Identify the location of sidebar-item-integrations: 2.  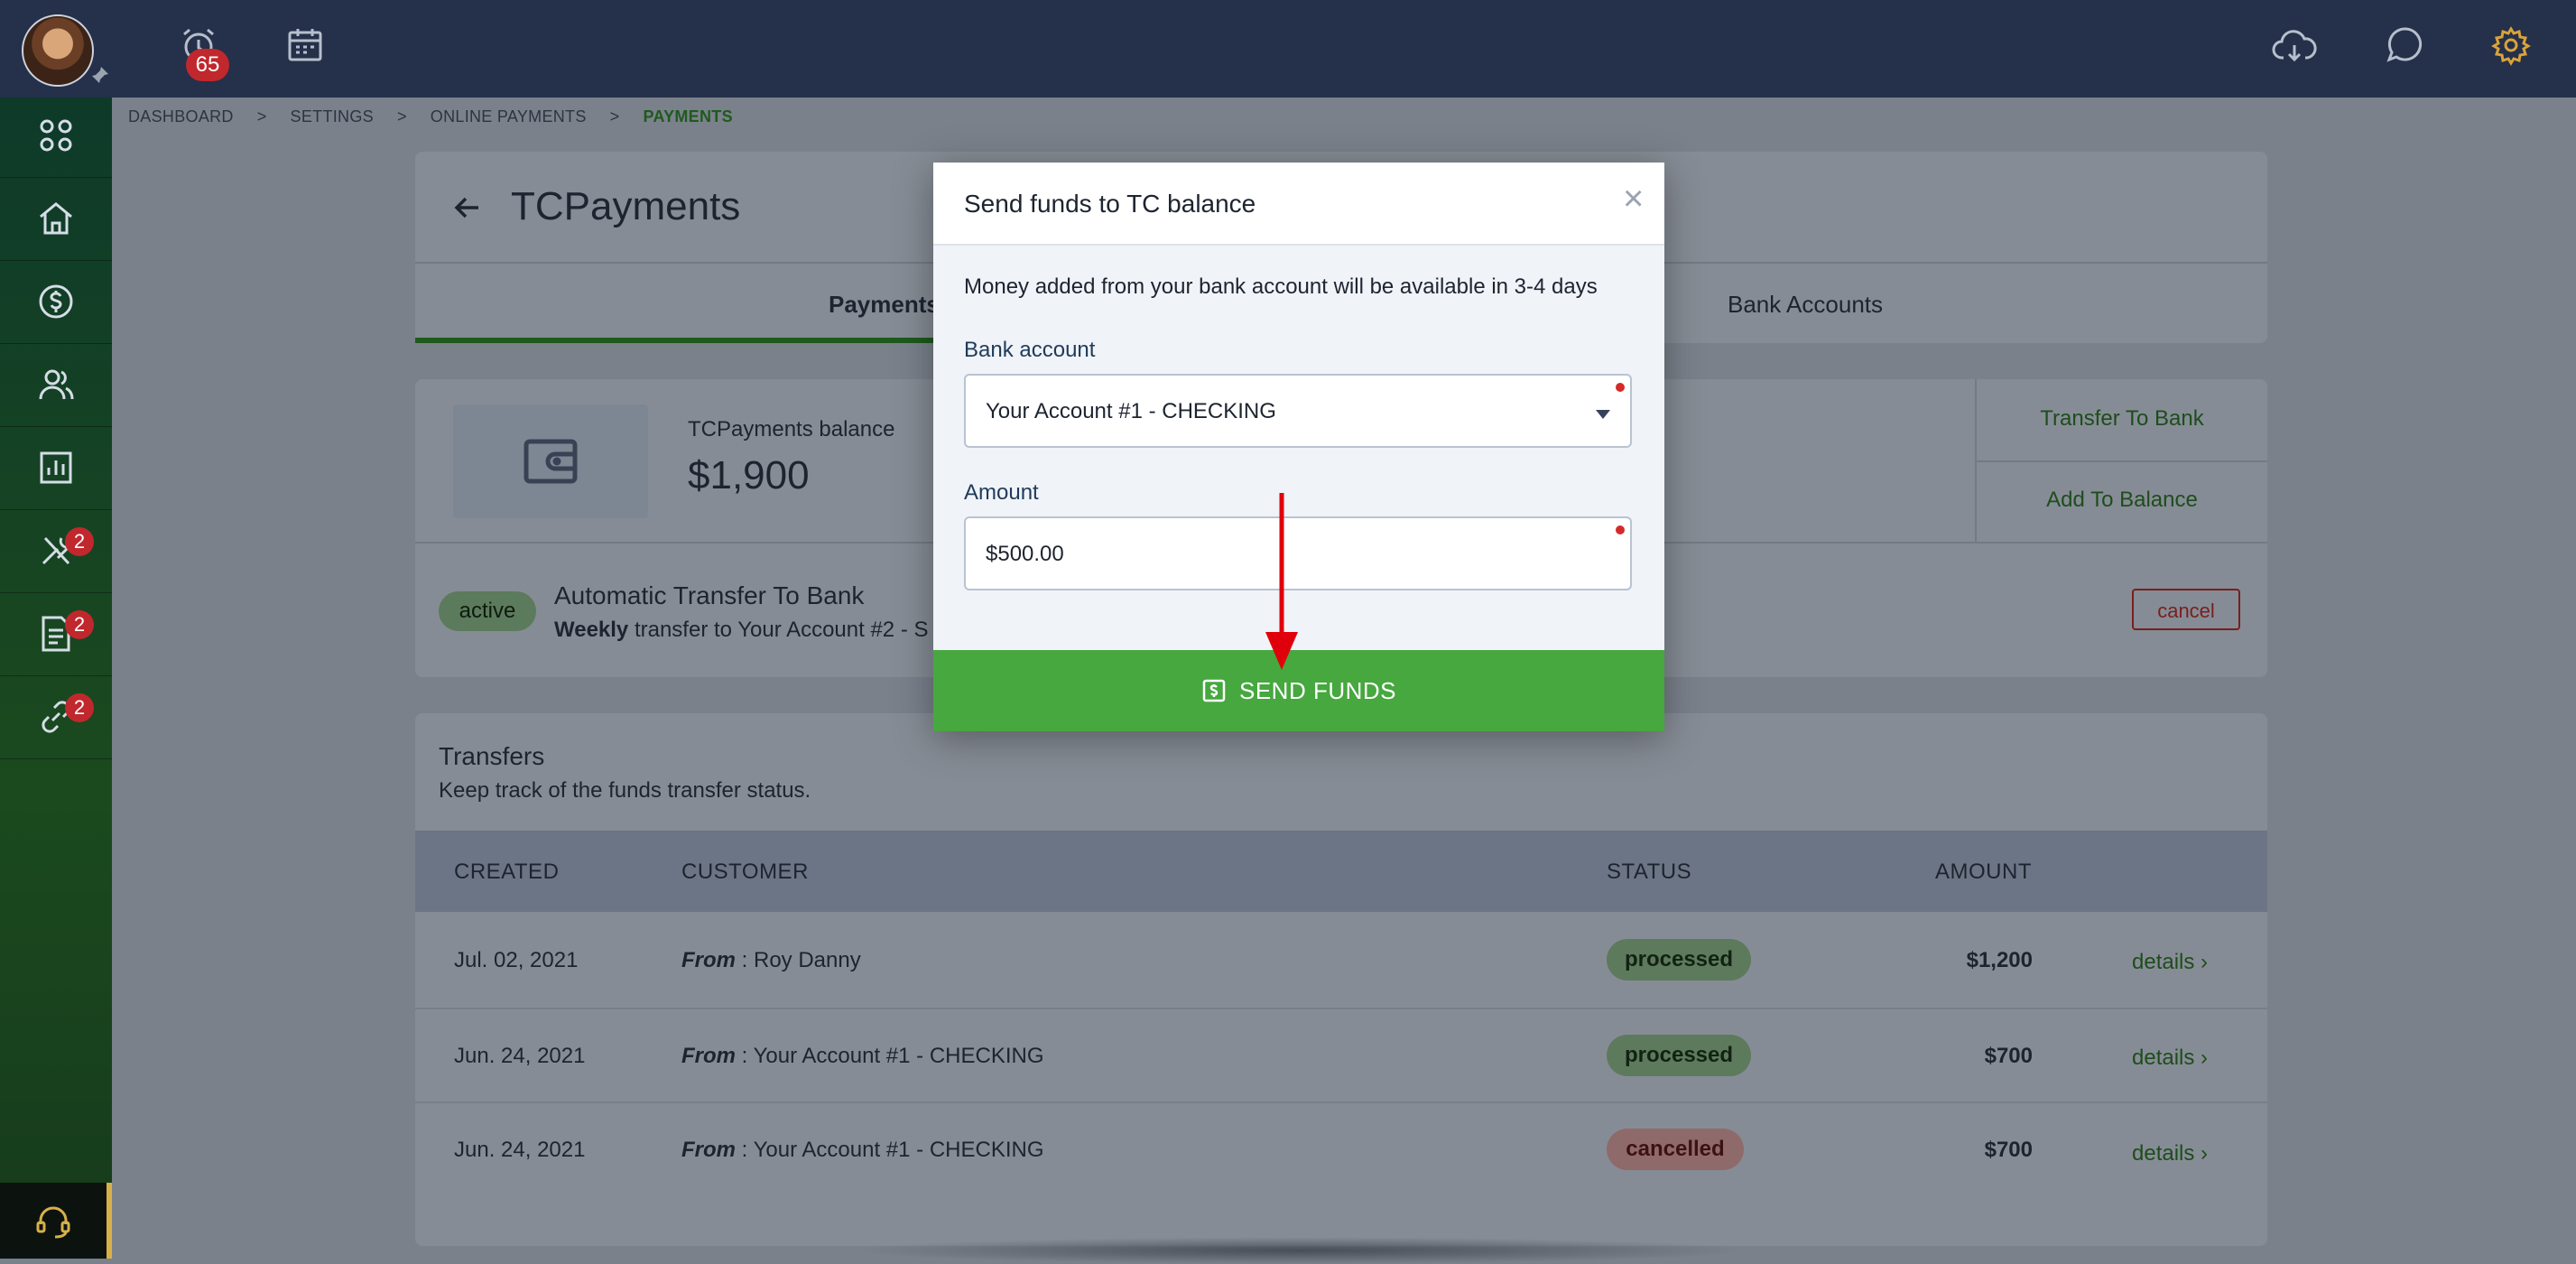
(56, 717).